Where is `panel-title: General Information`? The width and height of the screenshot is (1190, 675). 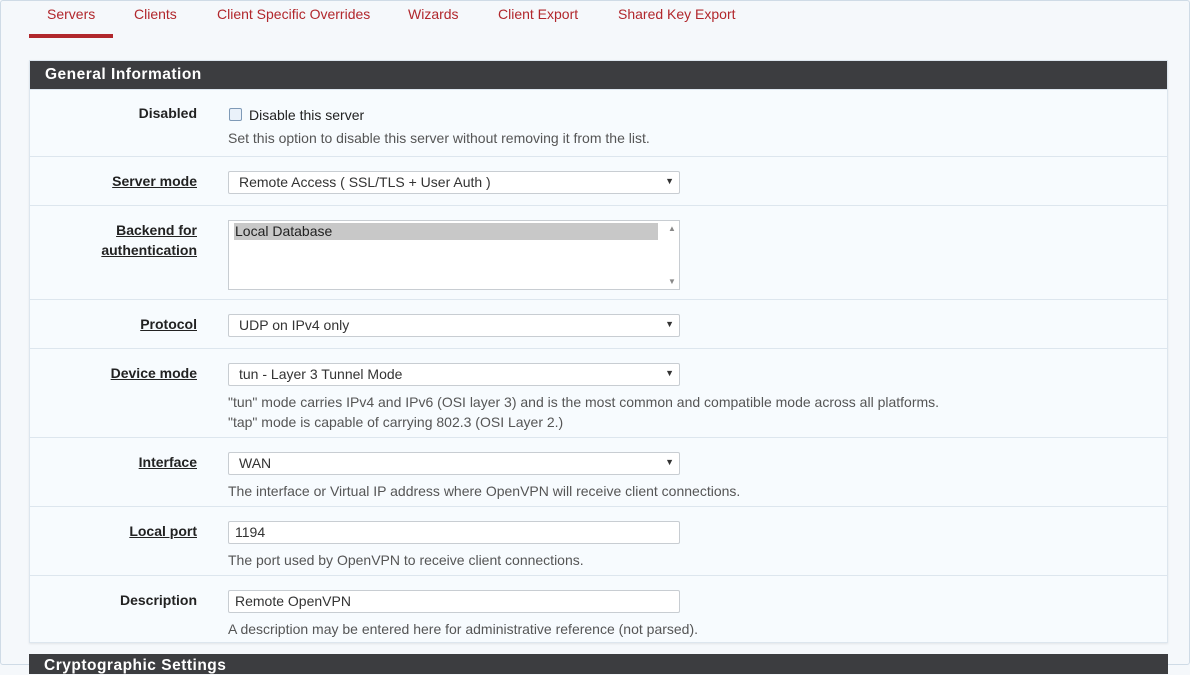
panel-title: General Information is located at coordinates (598, 75).